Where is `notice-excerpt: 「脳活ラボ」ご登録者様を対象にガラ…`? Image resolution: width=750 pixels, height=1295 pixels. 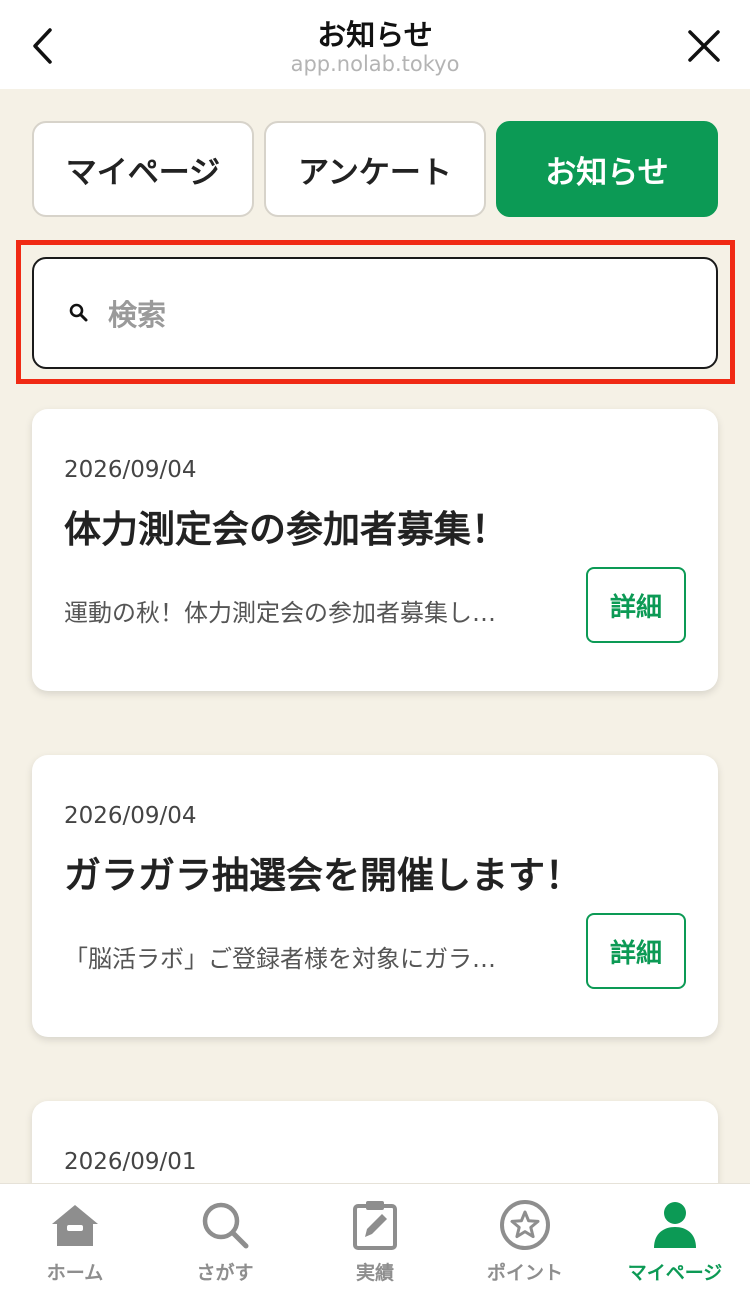
notice-excerpt: 「脳活ラボ」ご登録者様を対象にガラ… is located at coordinates (280, 959).